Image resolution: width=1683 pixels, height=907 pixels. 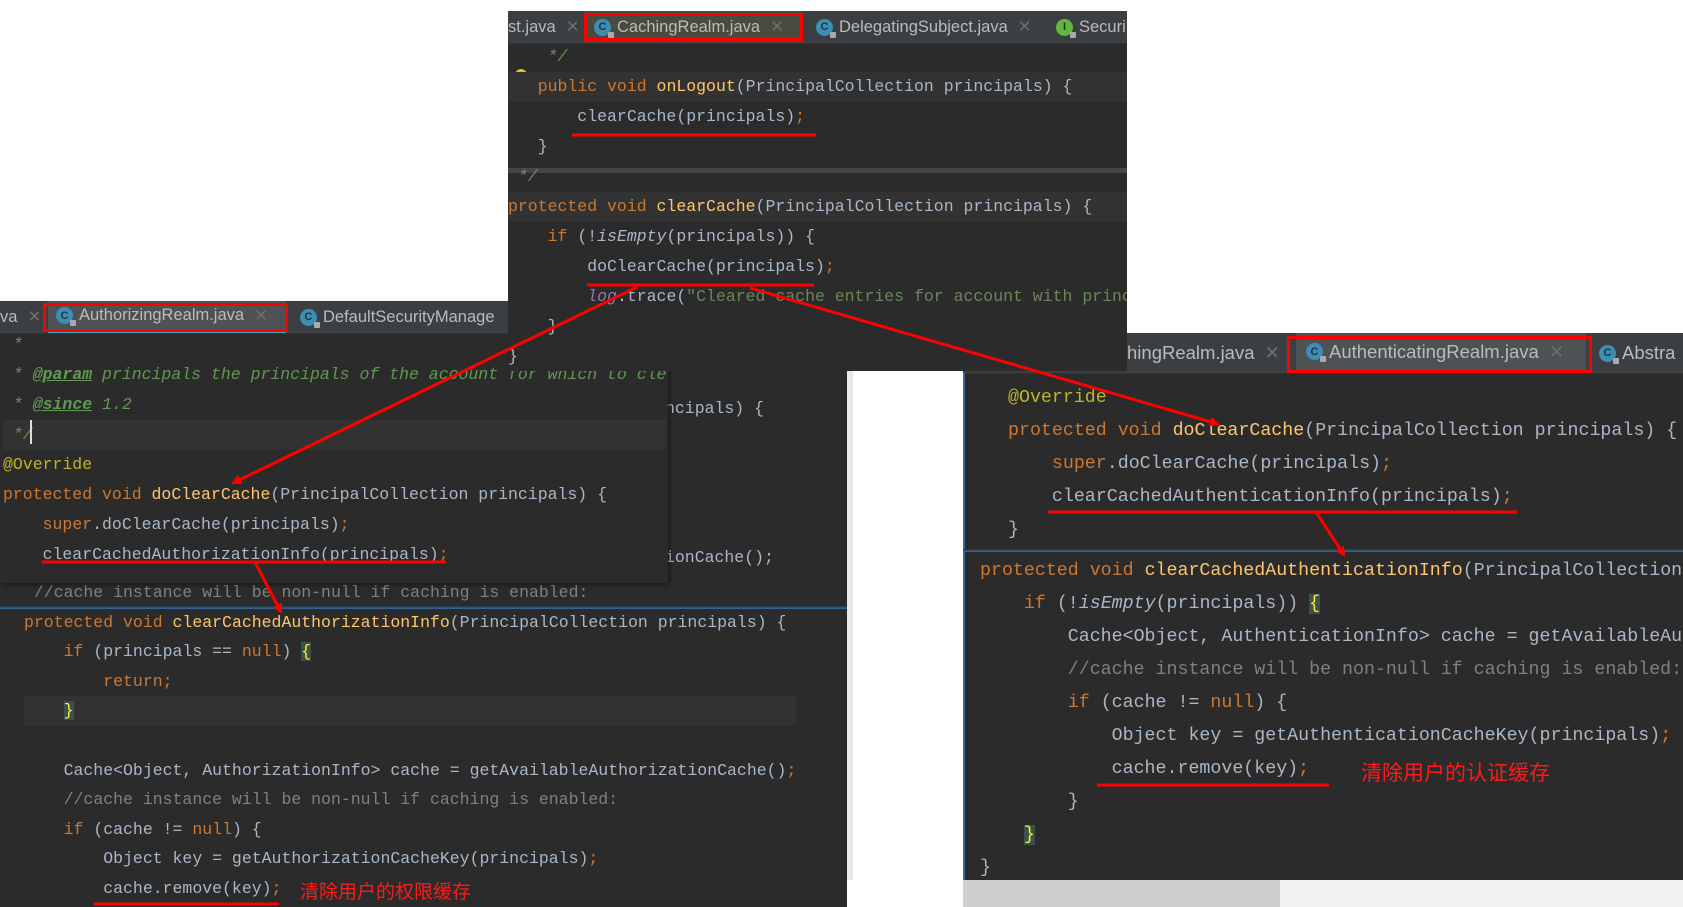 I want to click on window-bottom-bar, so click(x=1121, y=893).